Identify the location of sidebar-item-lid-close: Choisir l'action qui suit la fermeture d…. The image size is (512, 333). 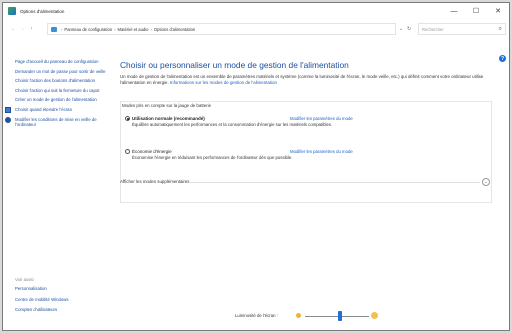
(61, 91).